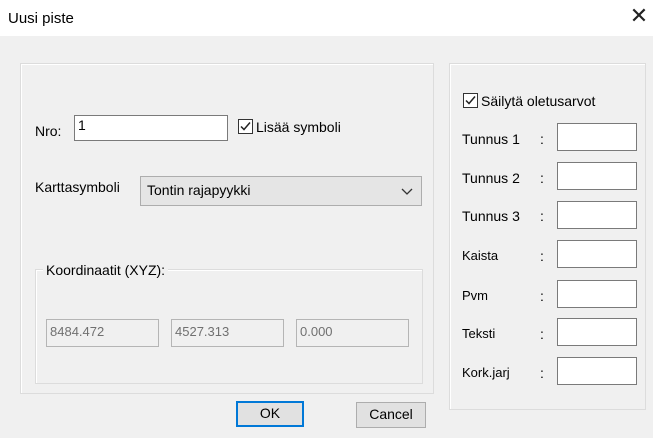  What do you see at coordinates (352, 333) in the screenshot?
I see `z-coordinate-field: 0.000` at bounding box center [352, 333].